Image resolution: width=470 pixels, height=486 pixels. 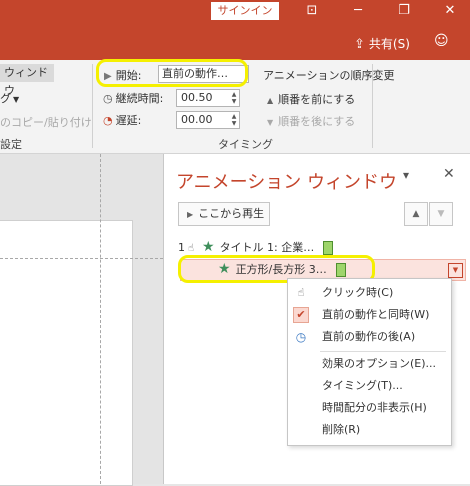 I want to click on guide-line-vertical, so click(x=100, y=319).